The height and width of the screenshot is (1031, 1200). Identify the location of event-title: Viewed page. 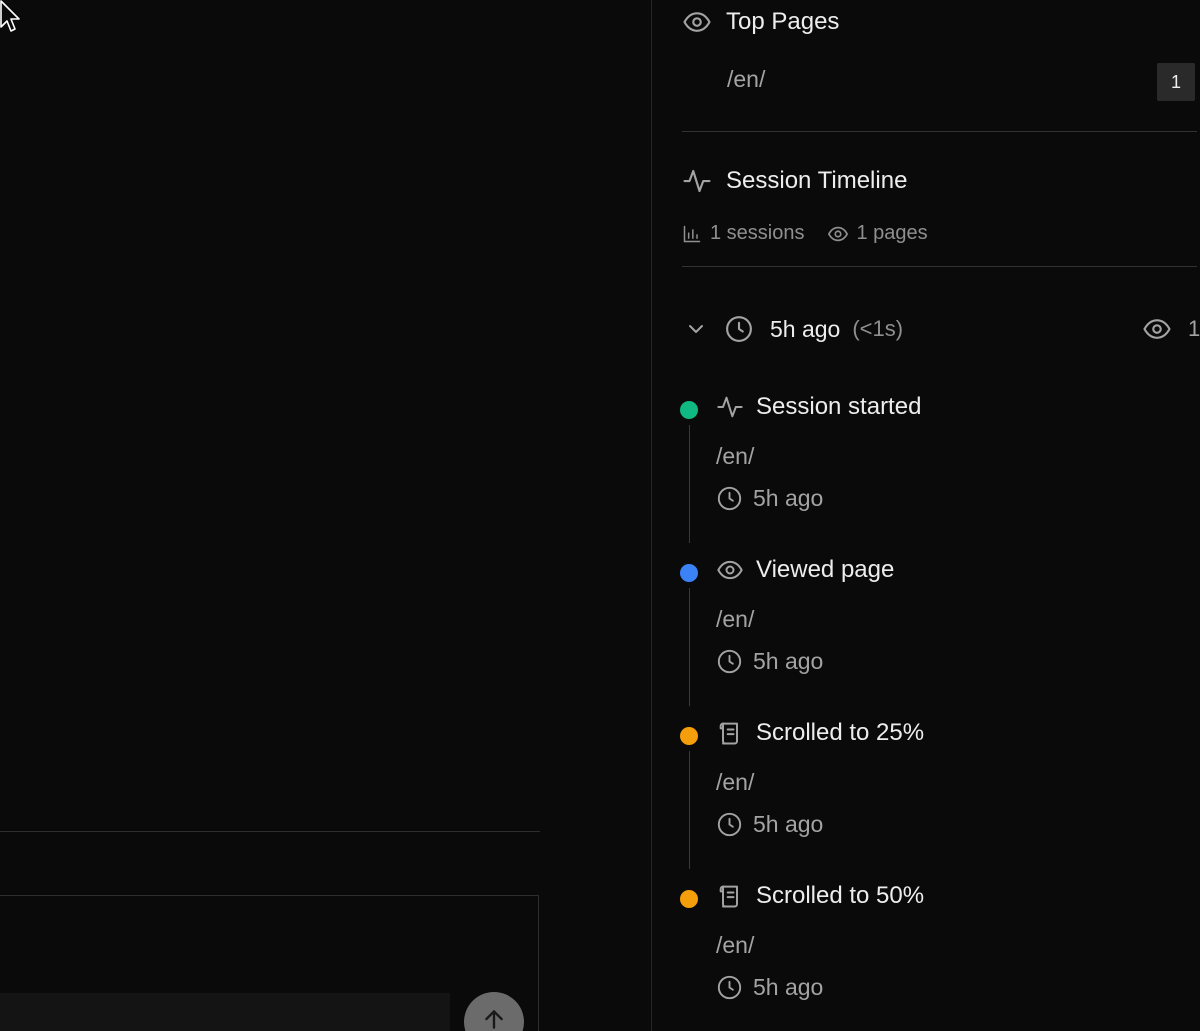
(825, 569).